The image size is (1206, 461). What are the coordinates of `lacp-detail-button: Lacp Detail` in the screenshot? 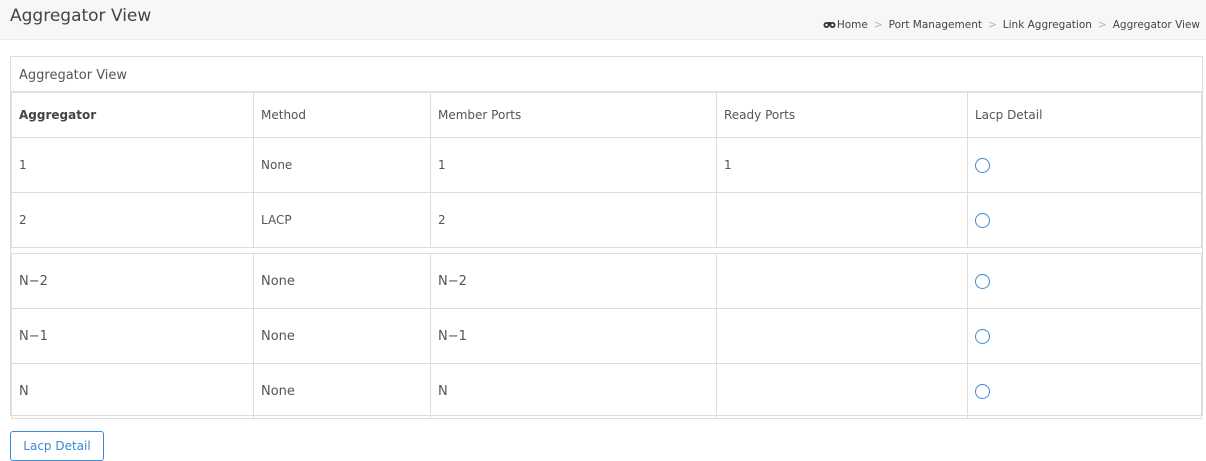 It's located at (57, 446).